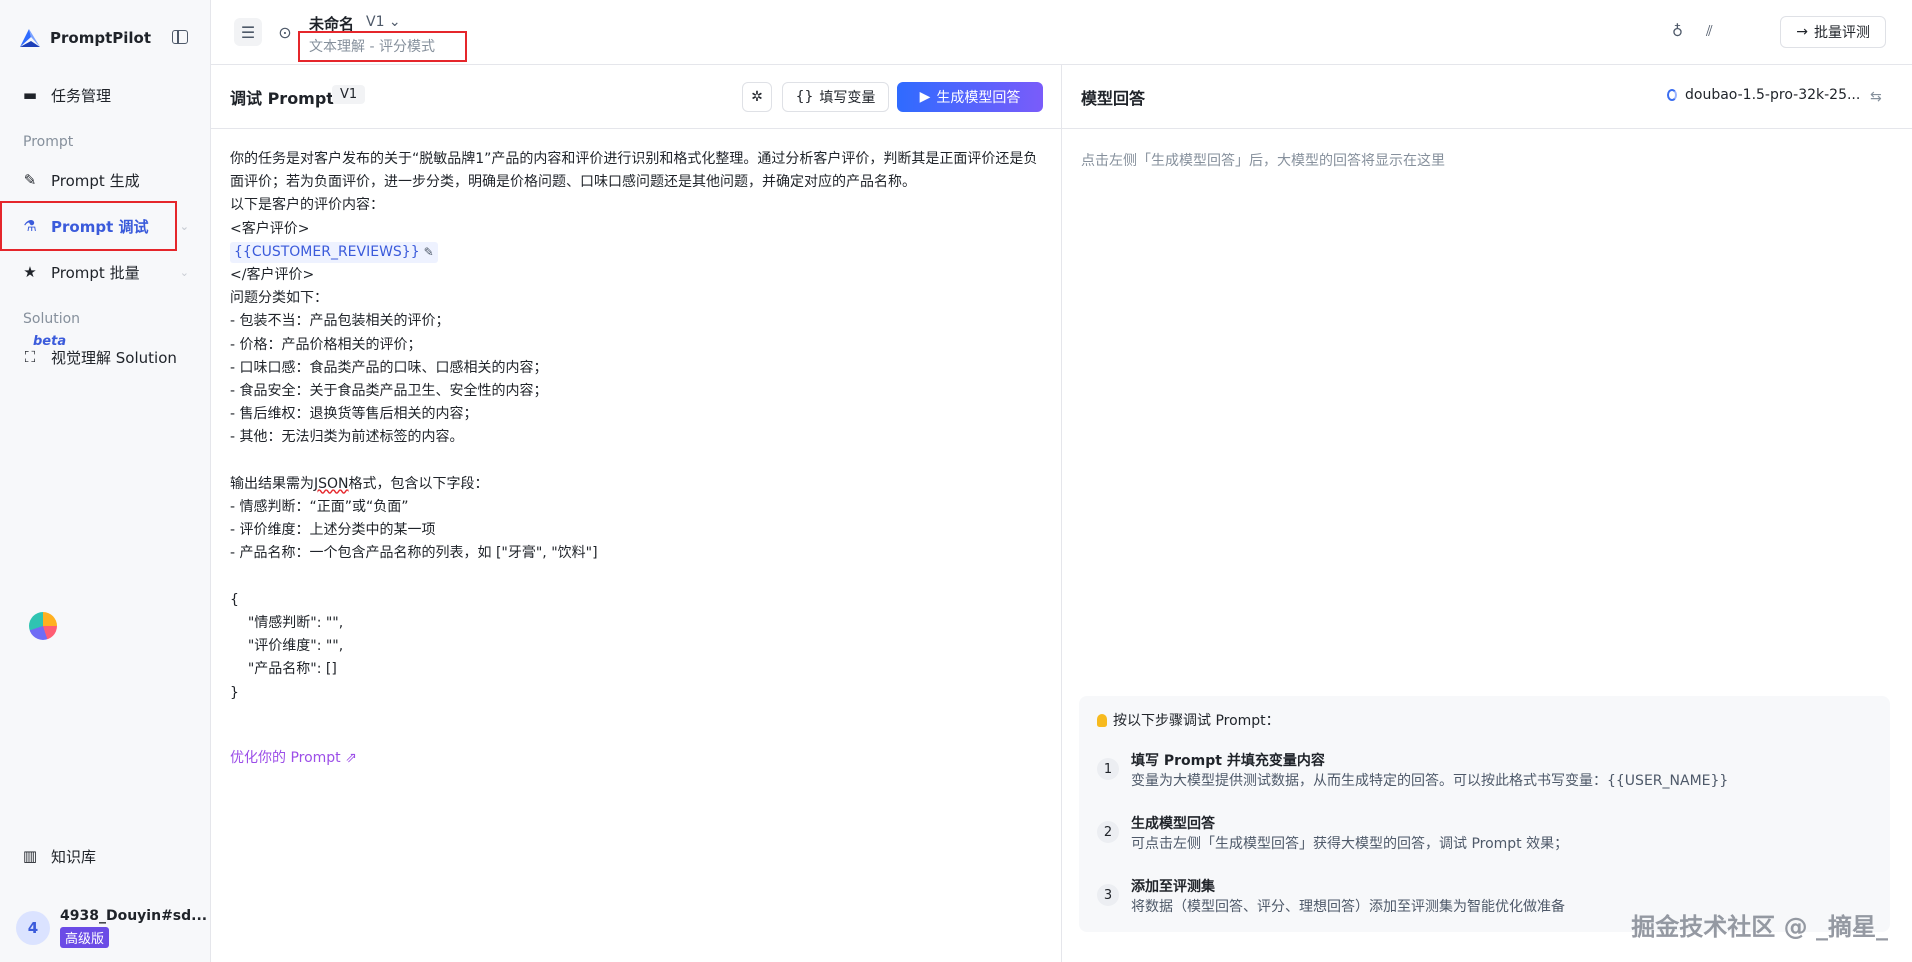  What do you see at coordinates (372, 47) in the screenshot?
I see `task-mode-subtitle: 文本理解 - 评分模式` at bounding box center [372, 47].